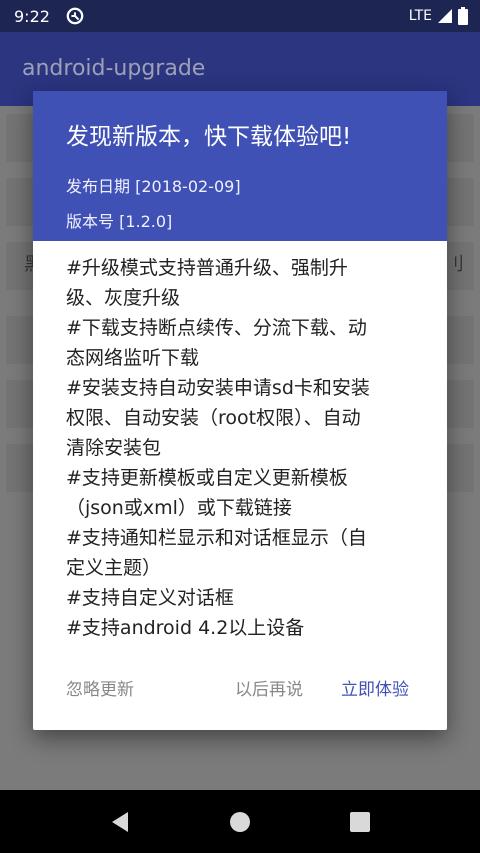 This screenshot has width=480, height=853. I want to click on content-line: 权限、自动安装（root权限）、自动, so click(213, 418).